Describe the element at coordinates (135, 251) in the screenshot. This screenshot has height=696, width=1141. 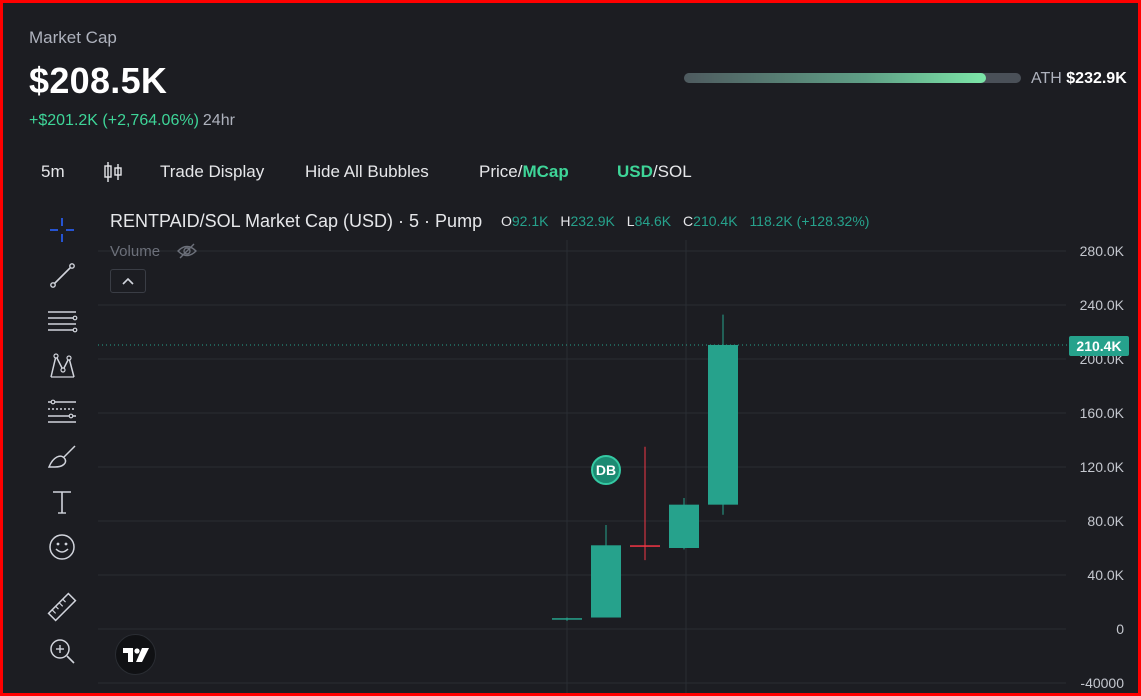
I see `volume-label: Volume` at that location.